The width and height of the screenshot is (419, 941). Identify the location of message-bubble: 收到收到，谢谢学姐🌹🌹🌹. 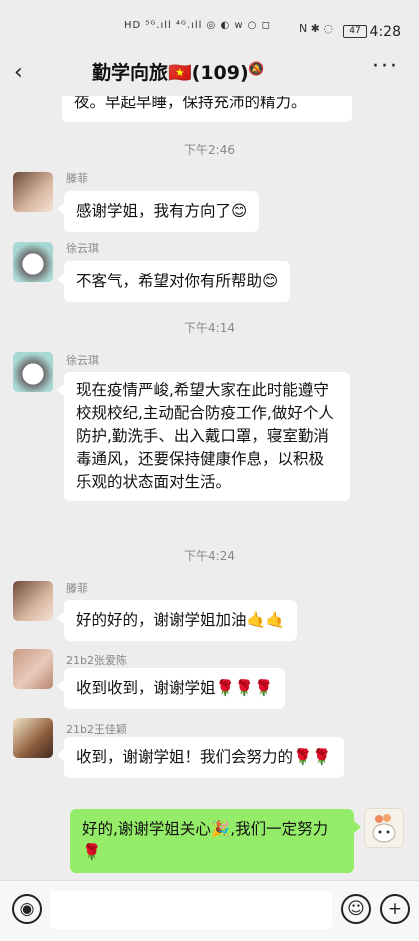
(175, 688).